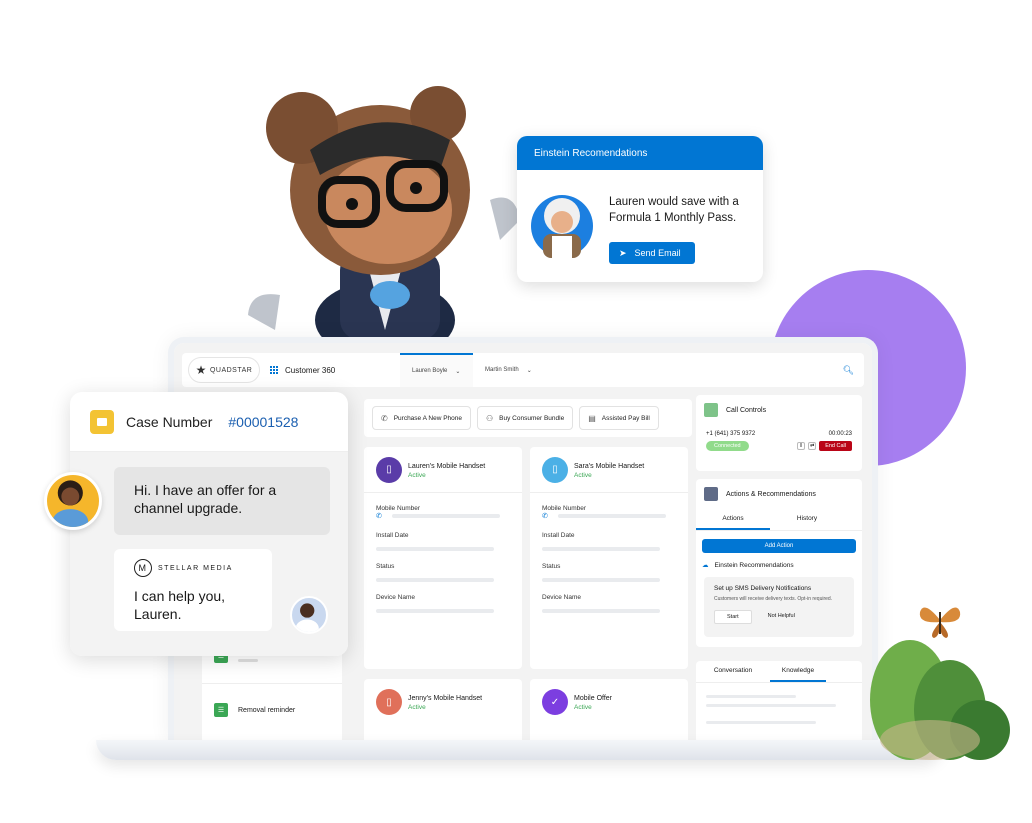 This screenshot has width=1032, height=823. I want to click on install-date-field: Install Date, so click(609, 541).